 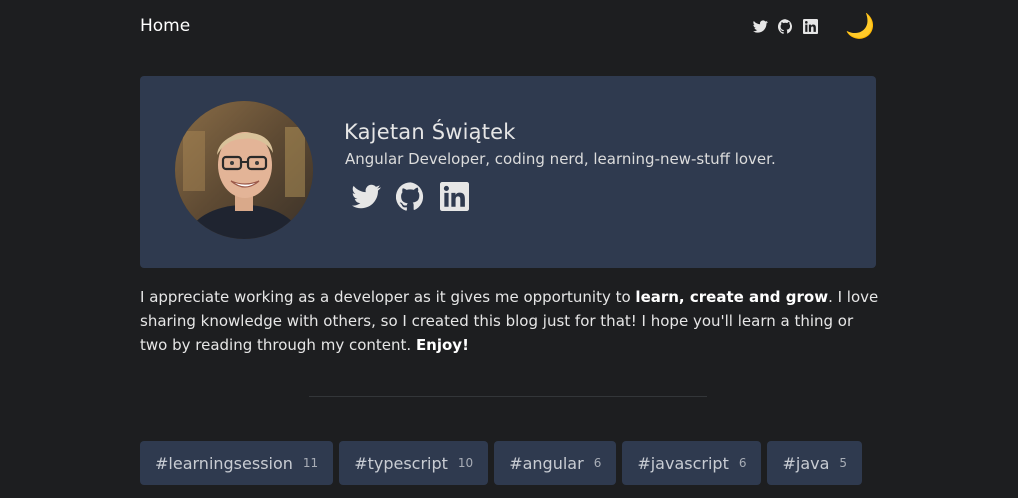 I want to click on divider, so click(x=508, y=396).